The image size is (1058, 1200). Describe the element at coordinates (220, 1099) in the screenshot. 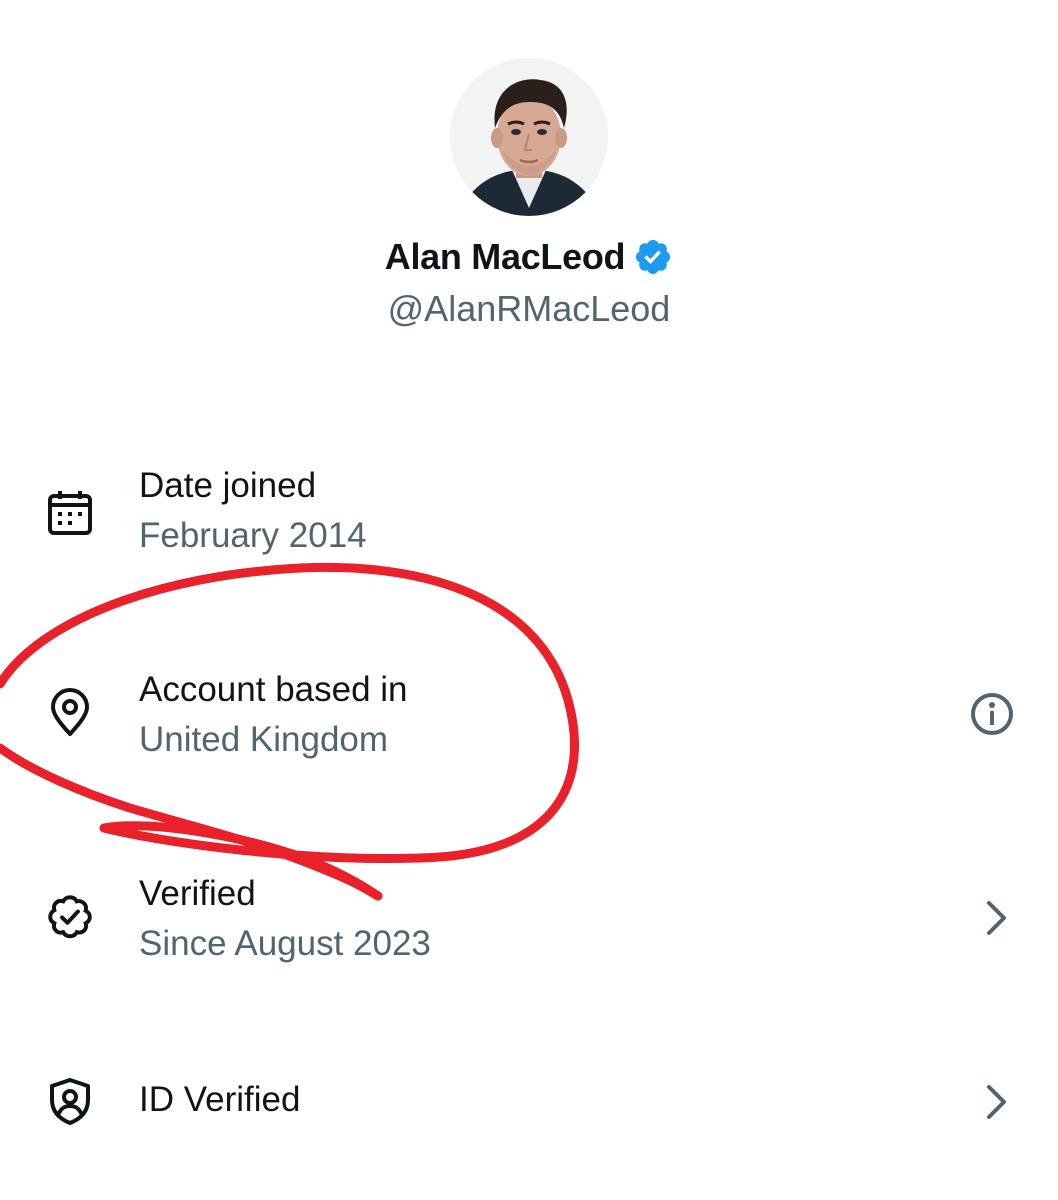

I see `id-verified-label: ID Verified` at that location.